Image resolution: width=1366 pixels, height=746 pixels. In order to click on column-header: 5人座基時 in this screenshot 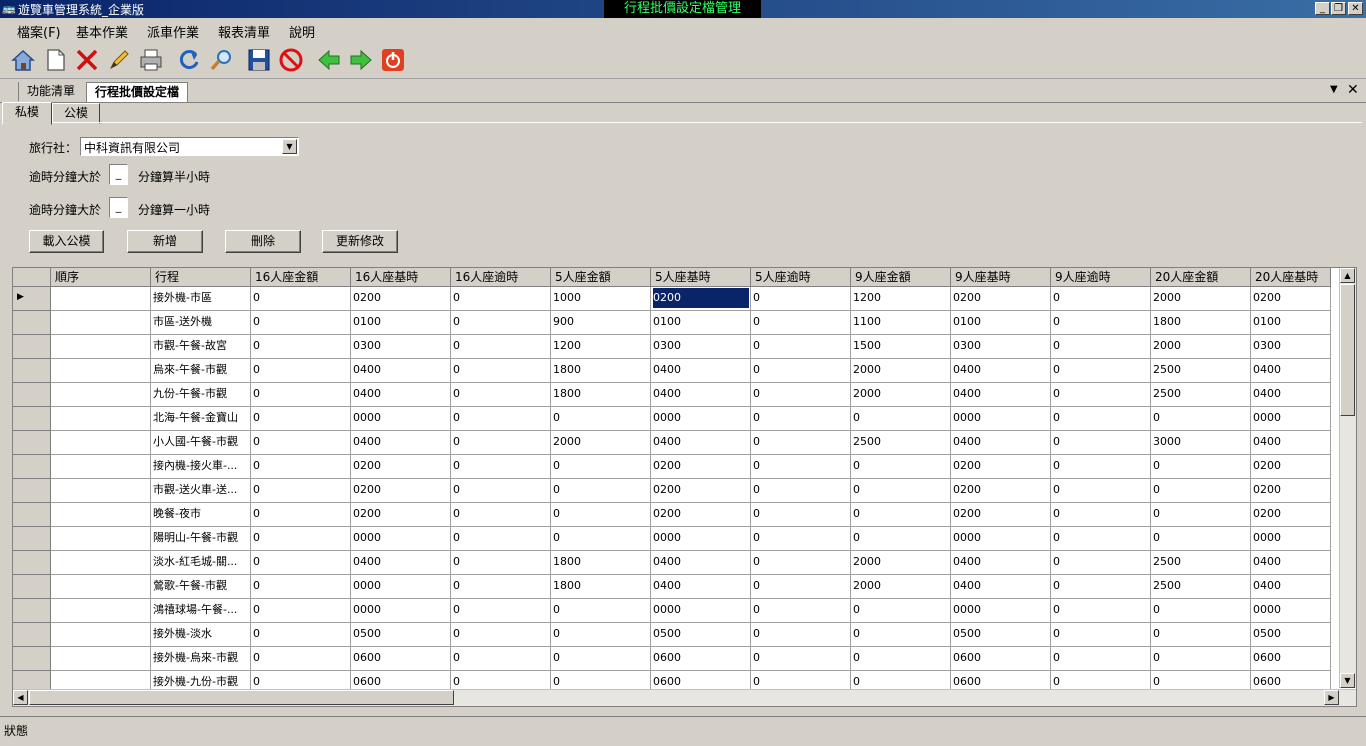, I will do `click(701, 277)`.